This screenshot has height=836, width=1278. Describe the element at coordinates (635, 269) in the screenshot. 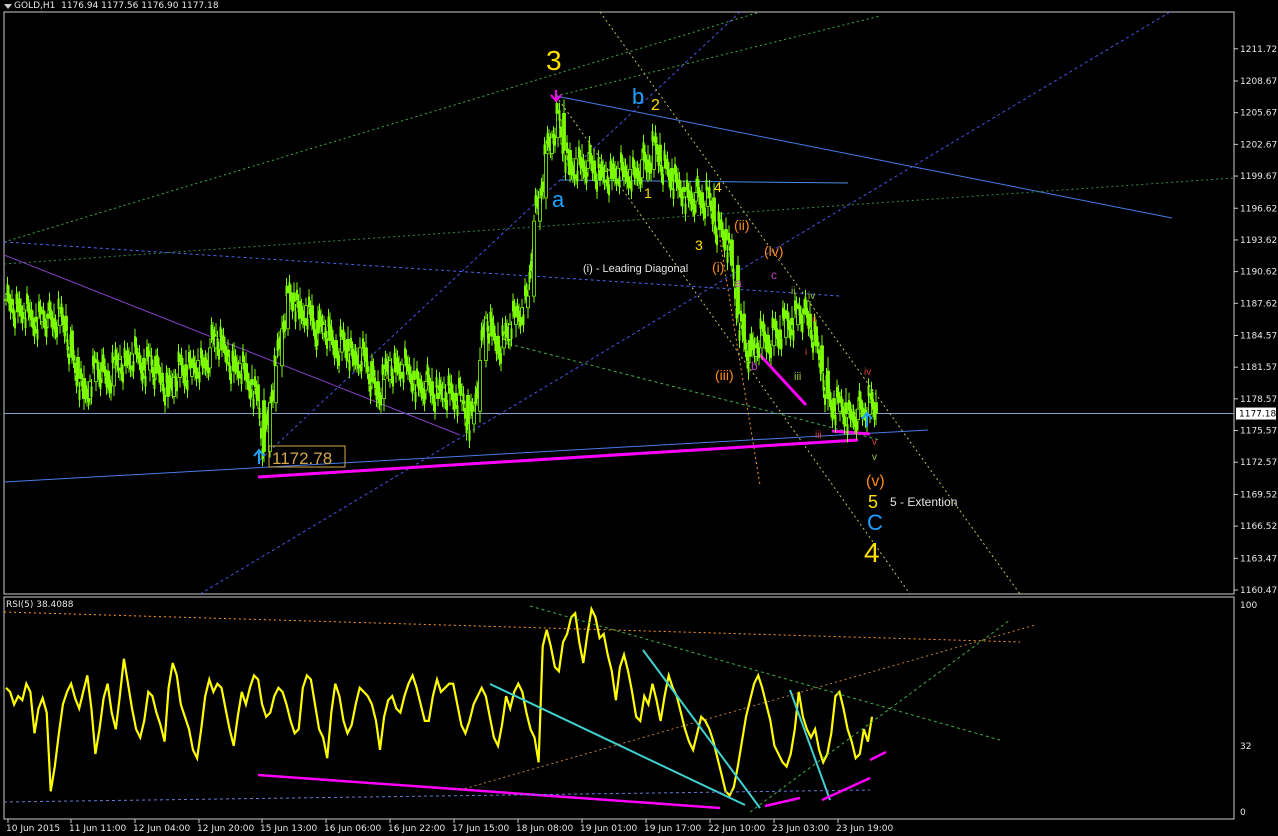

I see `leading-diagonal-label: (i) - Leading Diagonal` at that location.